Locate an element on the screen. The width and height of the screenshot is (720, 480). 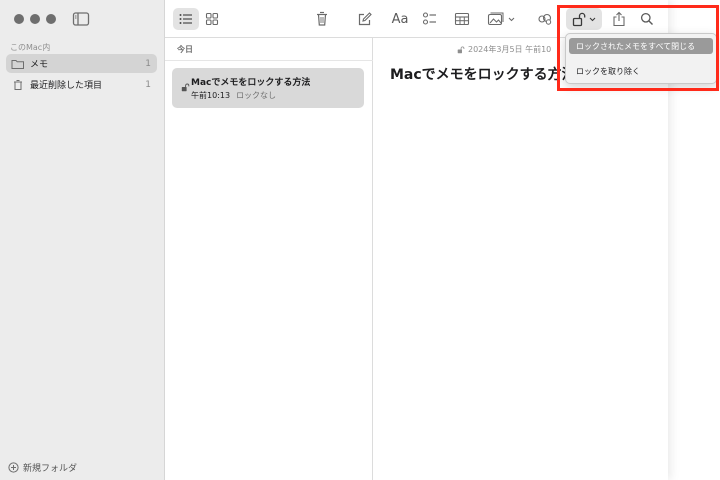
list-view-icon is located at coordinates (186, 19).